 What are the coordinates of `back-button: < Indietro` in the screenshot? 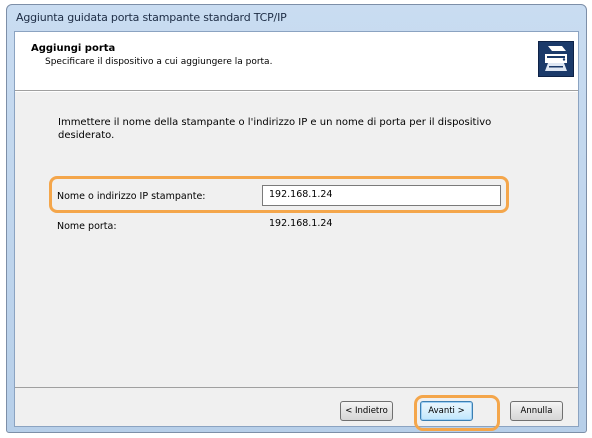 It's located at (366, 411).